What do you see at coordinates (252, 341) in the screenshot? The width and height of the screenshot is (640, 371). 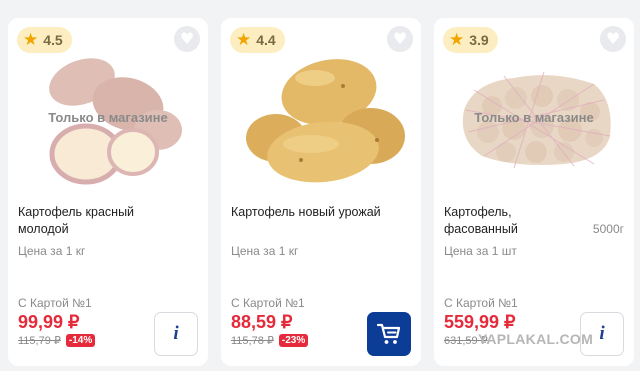 I see `old-price: 115,78 ₽` at bounding box center [252, 341].